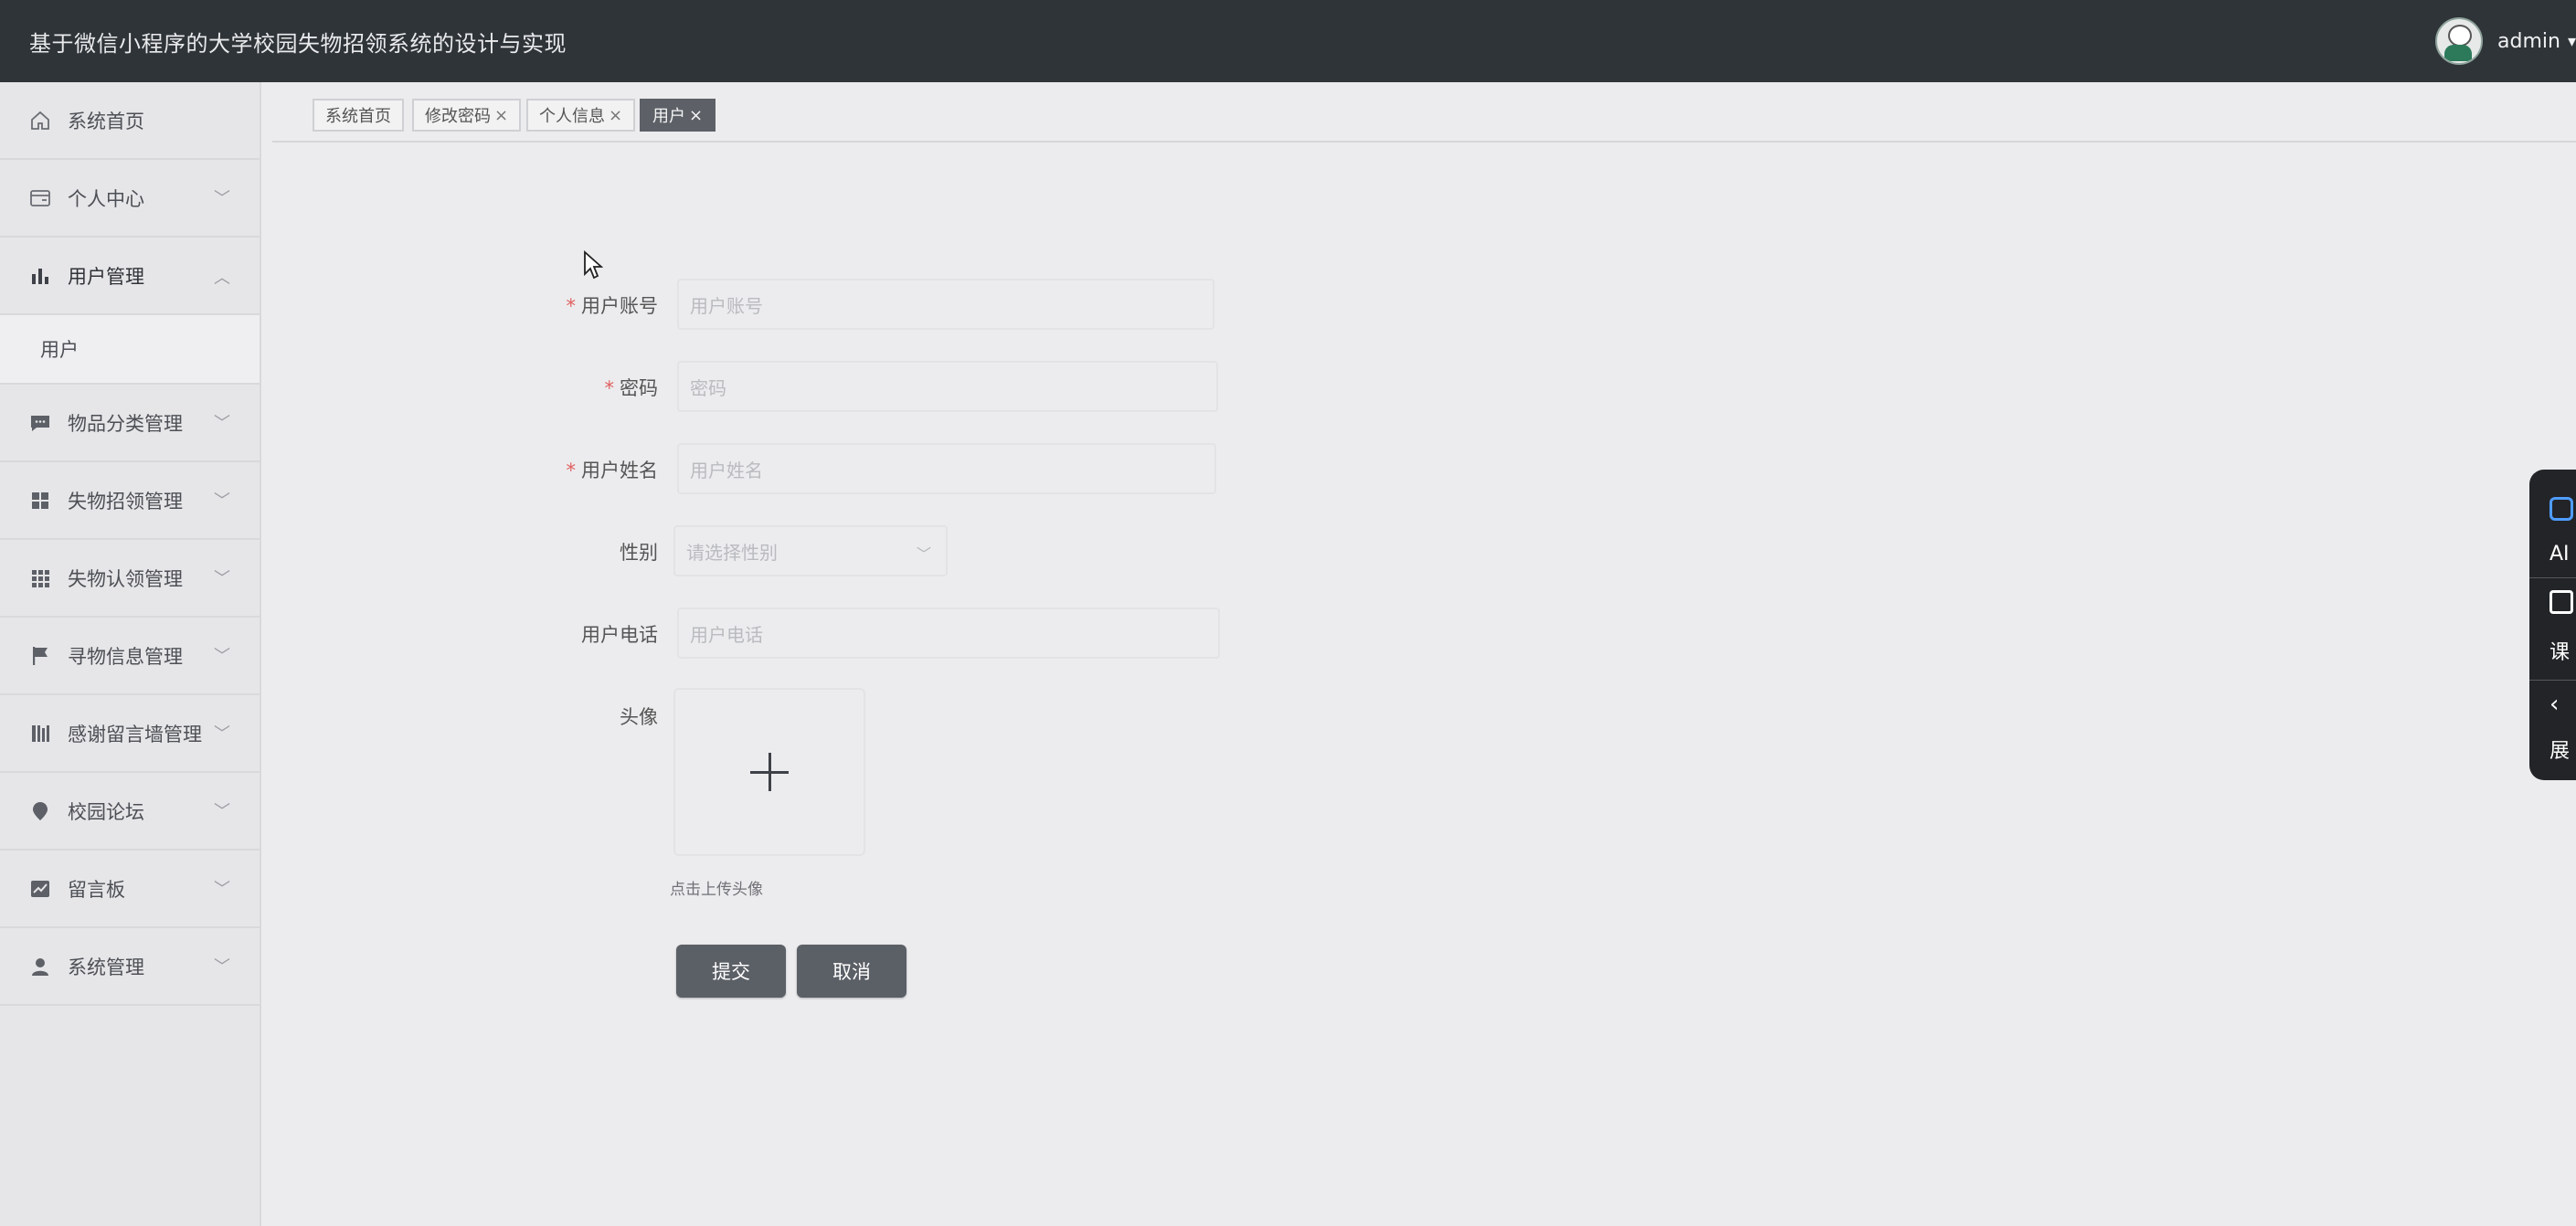  What do you see at coordinates (2561, 509) in the screenshot?
I see `ai-icon` at bounding box center [2561, 509].